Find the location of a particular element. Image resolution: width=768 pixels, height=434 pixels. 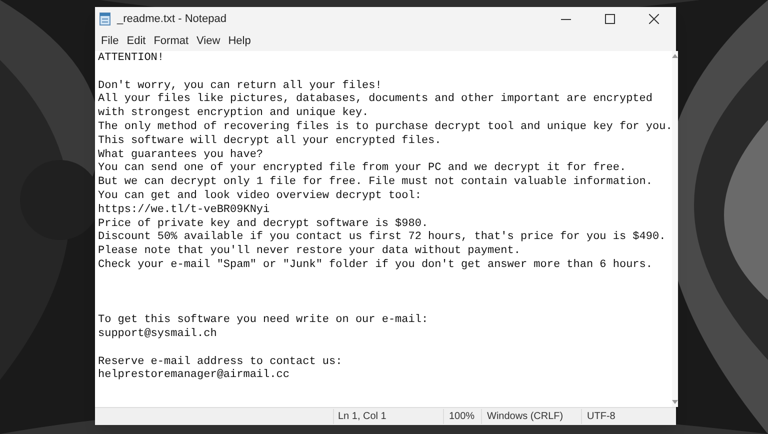

text-line: Please note that you'll never restore your data without payment. is located at coordinates (309, 251).